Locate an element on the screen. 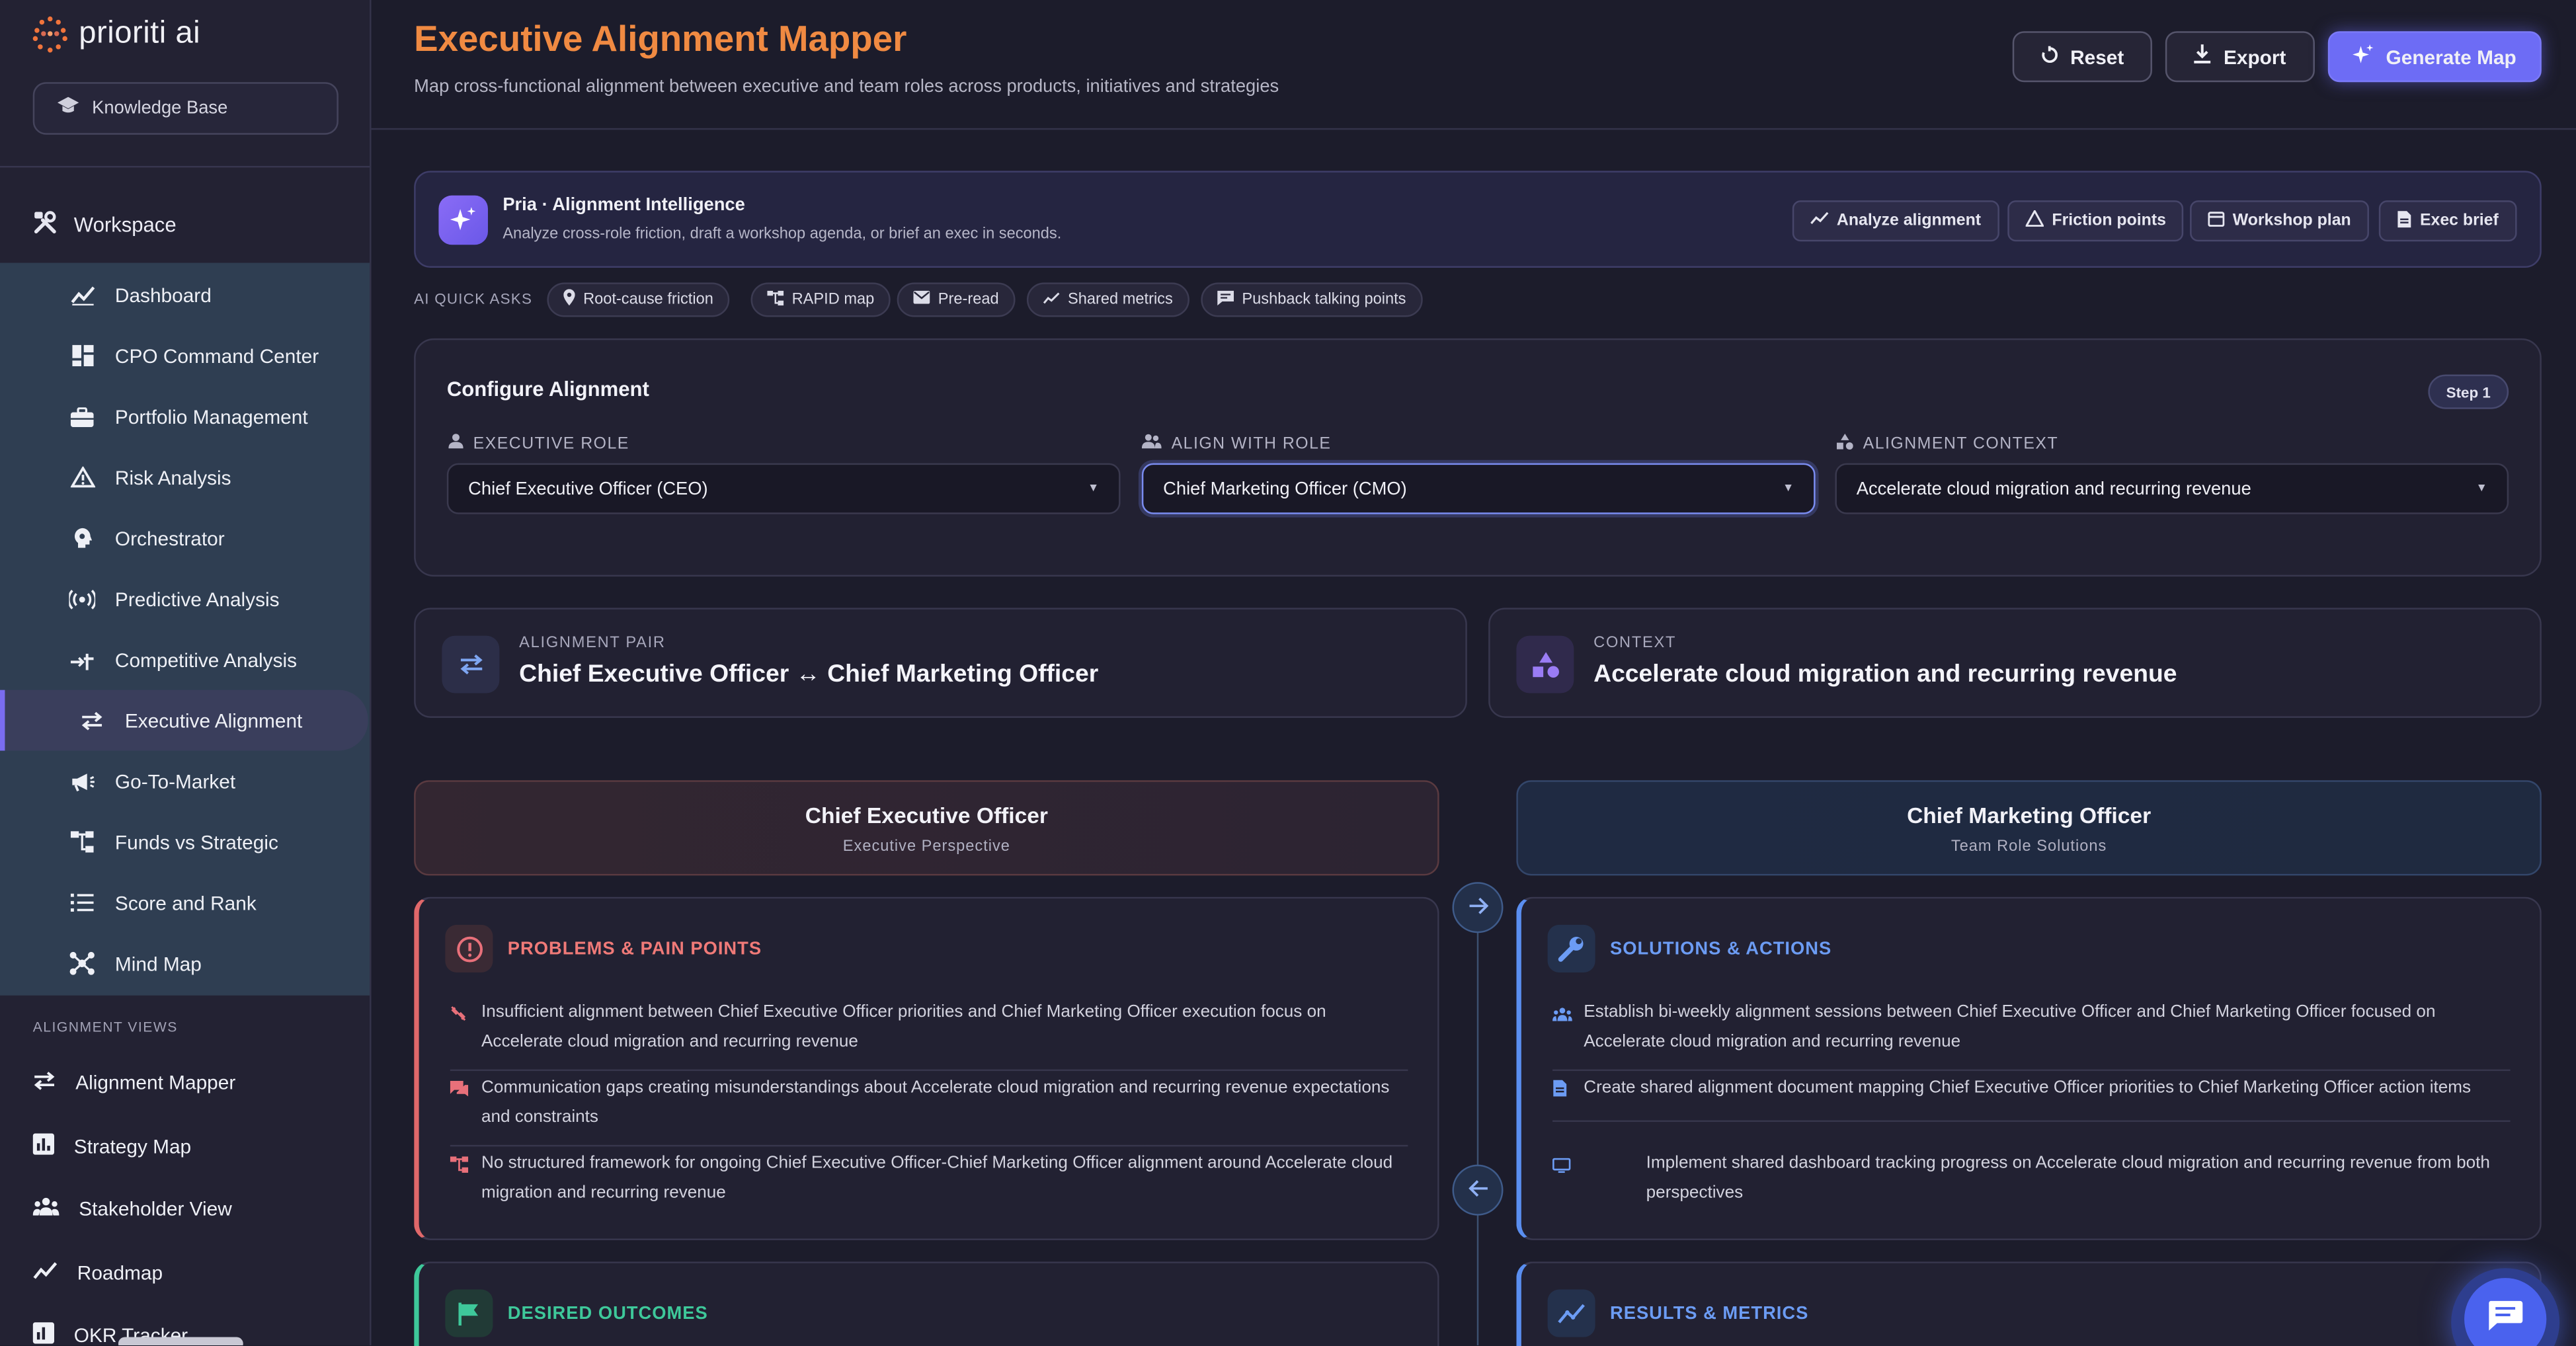 The height and width of the screenshot is (1346, 2576). solutions-card-header: SOLUTIONS & ACTIONS is located at coordinates (1690, 948).